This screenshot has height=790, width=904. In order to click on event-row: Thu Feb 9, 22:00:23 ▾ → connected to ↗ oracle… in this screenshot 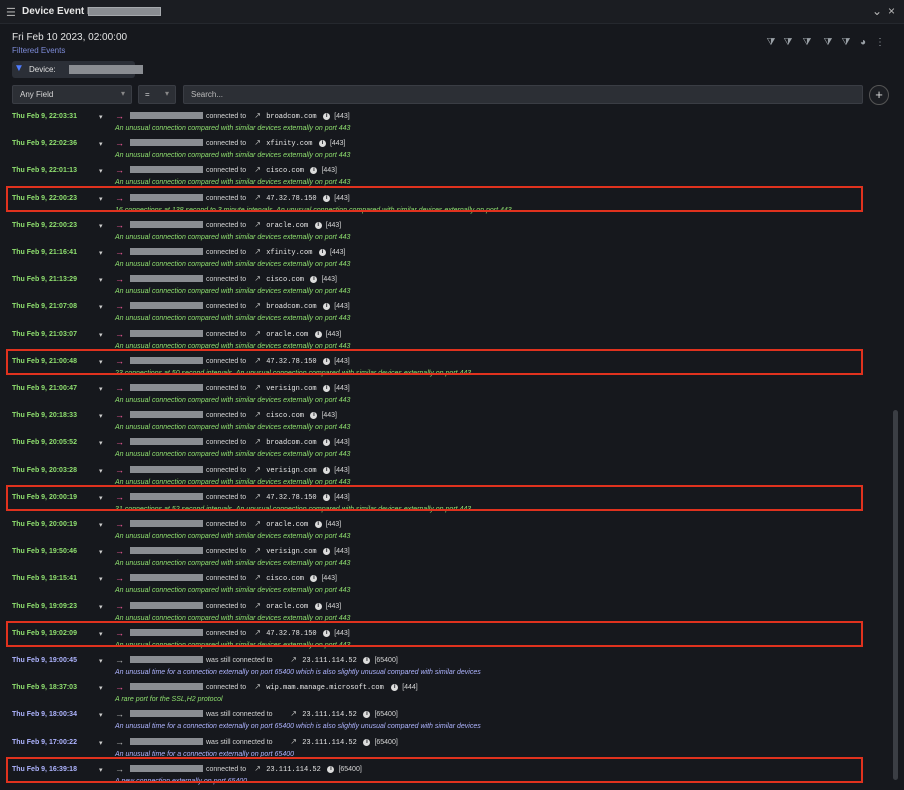, I will do `click(445, 232)`.